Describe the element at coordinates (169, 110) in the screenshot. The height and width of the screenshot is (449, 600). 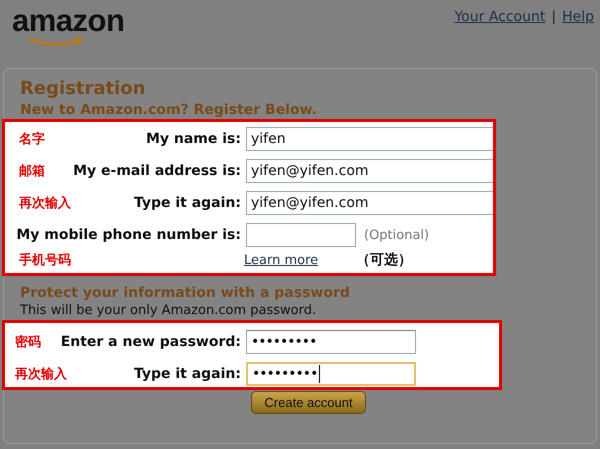
I see `registration-subtitle: New to Amazon.com? Register Below.` at that location.